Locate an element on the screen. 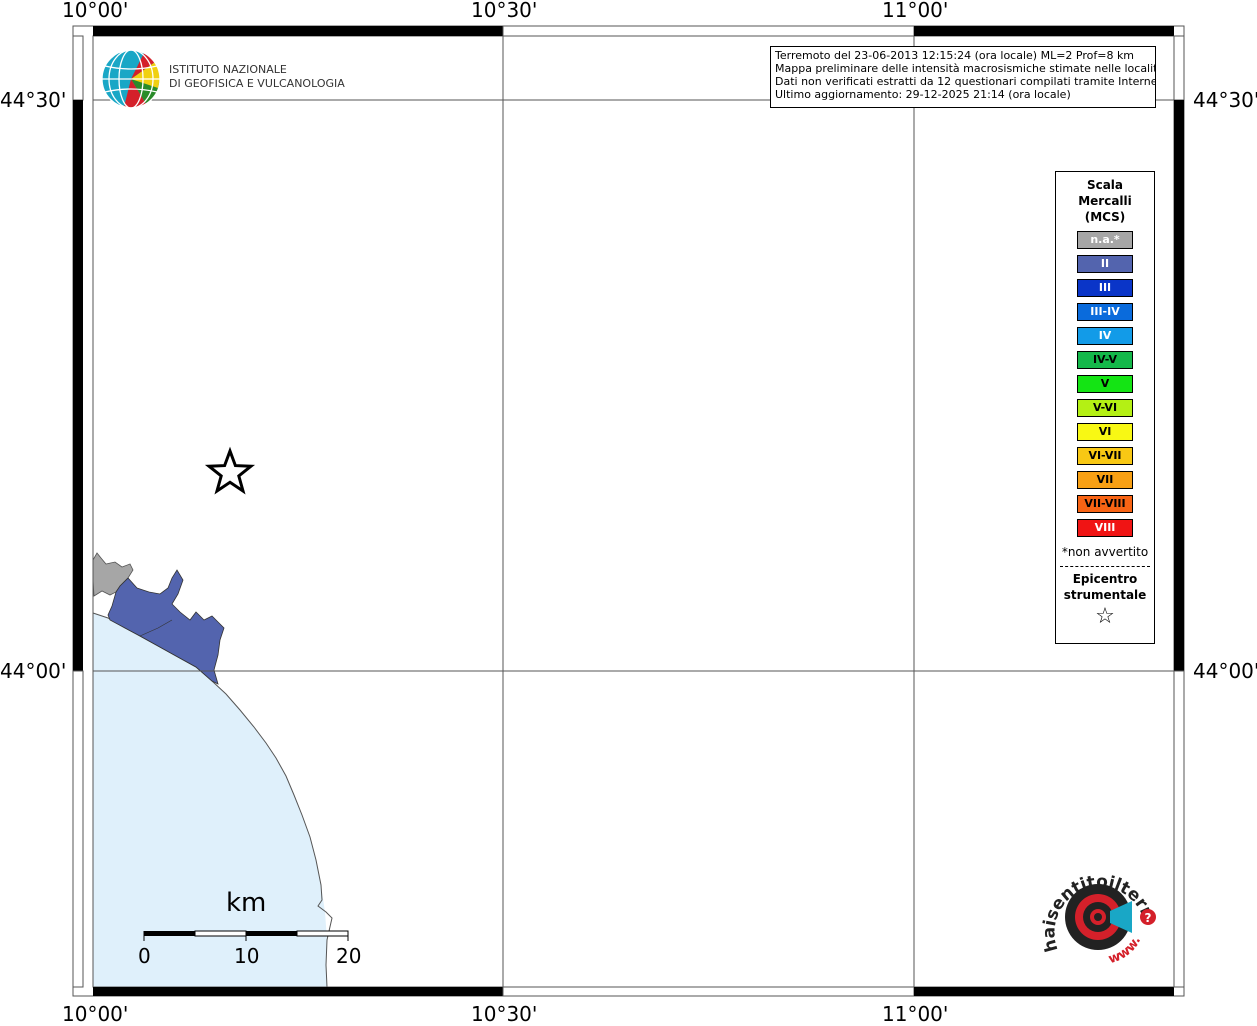 The height and width of the screenshot is (1026, 1257). legend-title-line1: Scala is located at coordinates (1105, 185).